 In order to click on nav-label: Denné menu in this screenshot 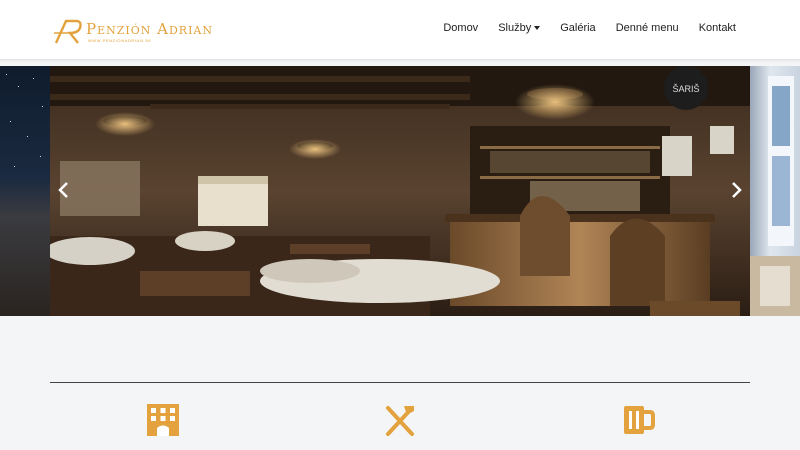, I will do `click(647, 28)`.